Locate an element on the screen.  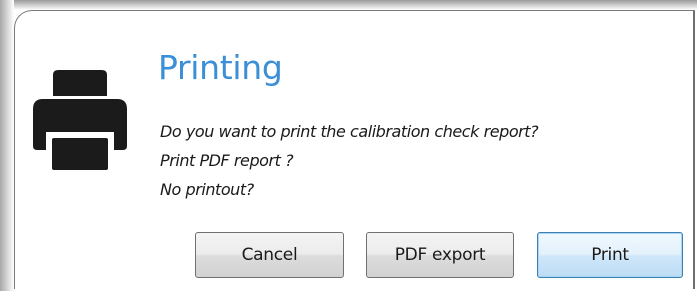
message-line: Print PDF report ? is located at coordinates (227, 160).